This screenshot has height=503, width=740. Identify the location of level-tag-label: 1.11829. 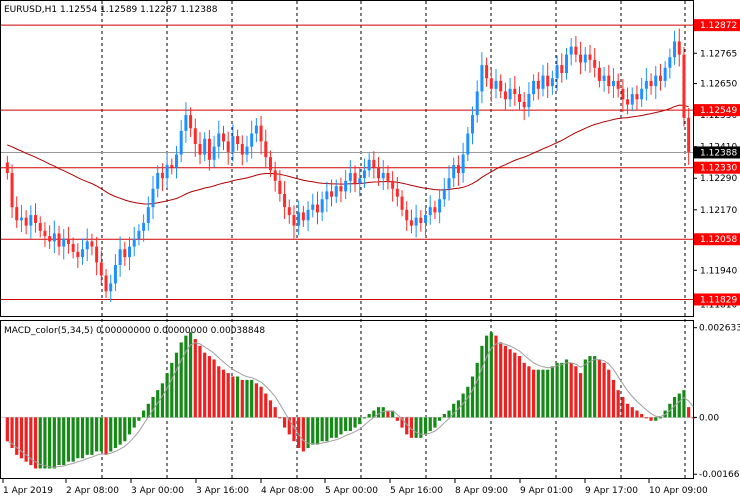
(718, 300).